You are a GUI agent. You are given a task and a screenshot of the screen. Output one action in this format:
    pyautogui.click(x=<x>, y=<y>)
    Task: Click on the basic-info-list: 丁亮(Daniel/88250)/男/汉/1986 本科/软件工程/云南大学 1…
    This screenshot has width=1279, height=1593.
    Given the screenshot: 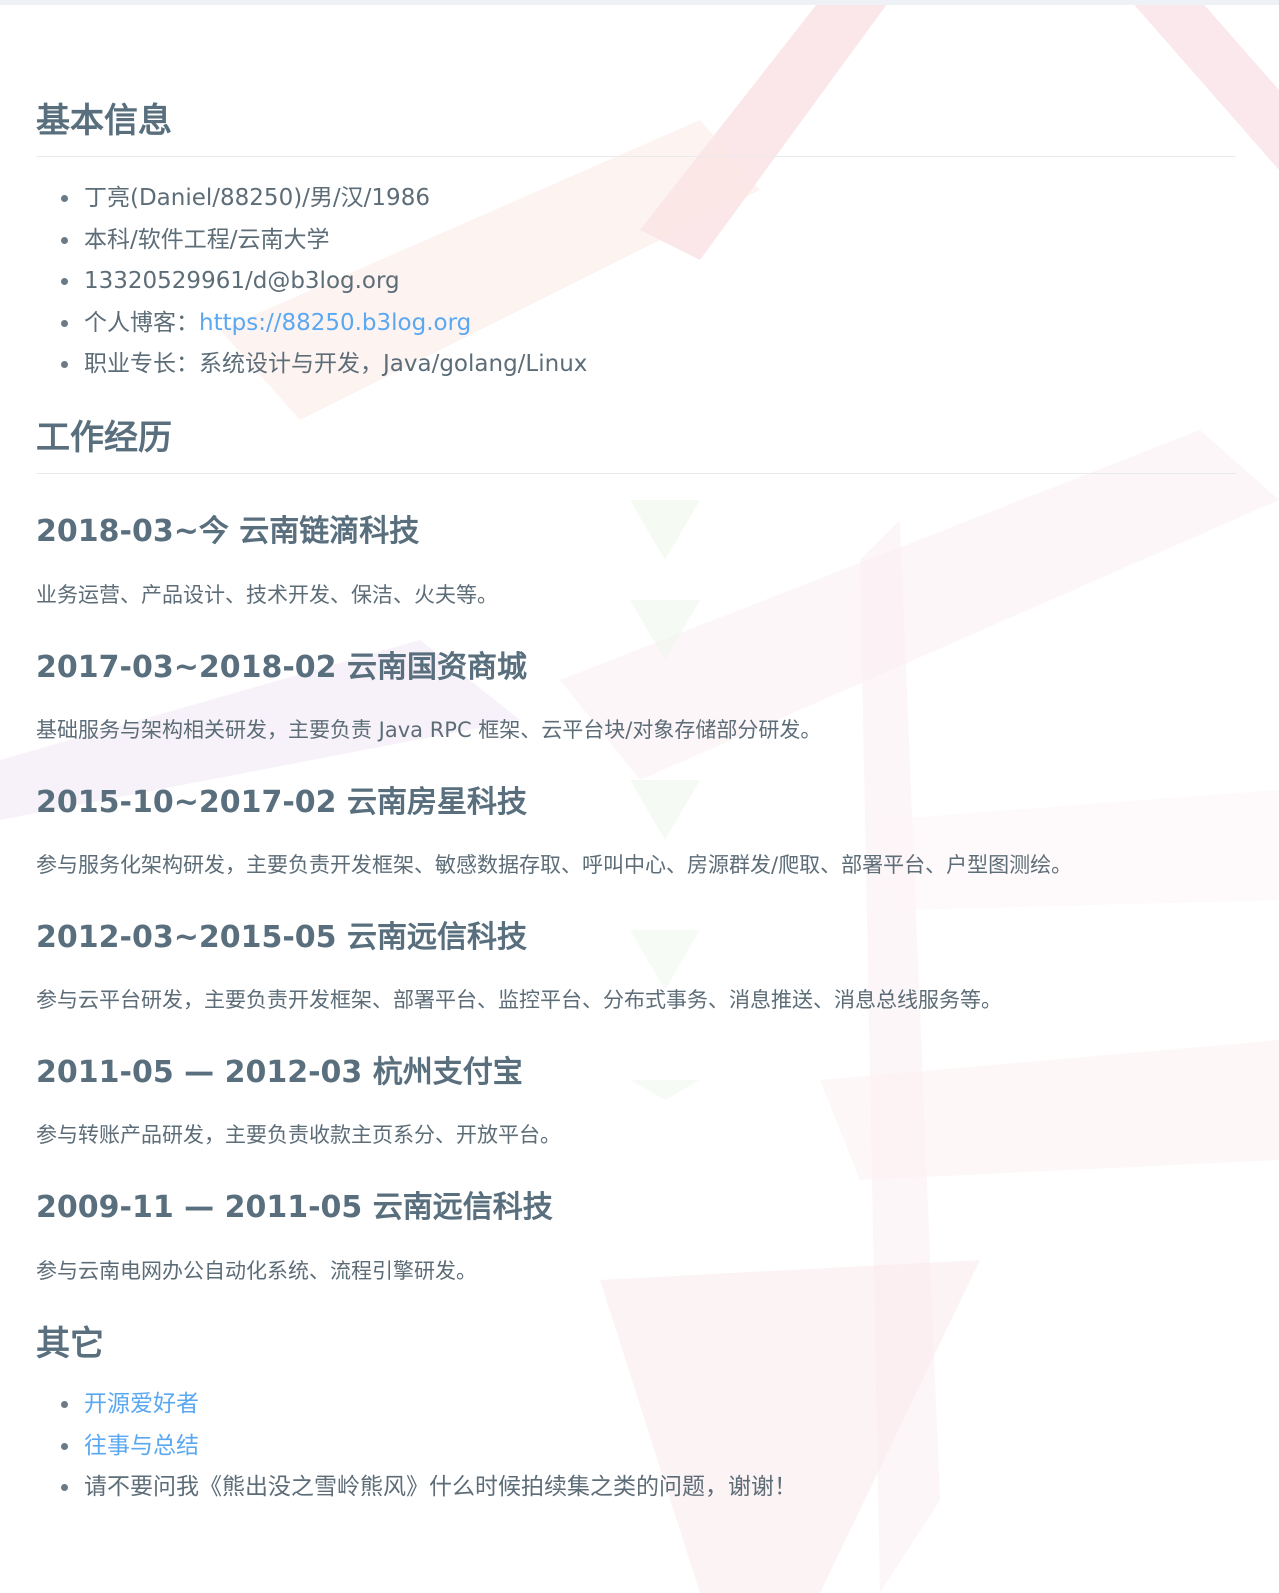 What is the action you would take?
    pyautogui.click(x=323, y=282)
    